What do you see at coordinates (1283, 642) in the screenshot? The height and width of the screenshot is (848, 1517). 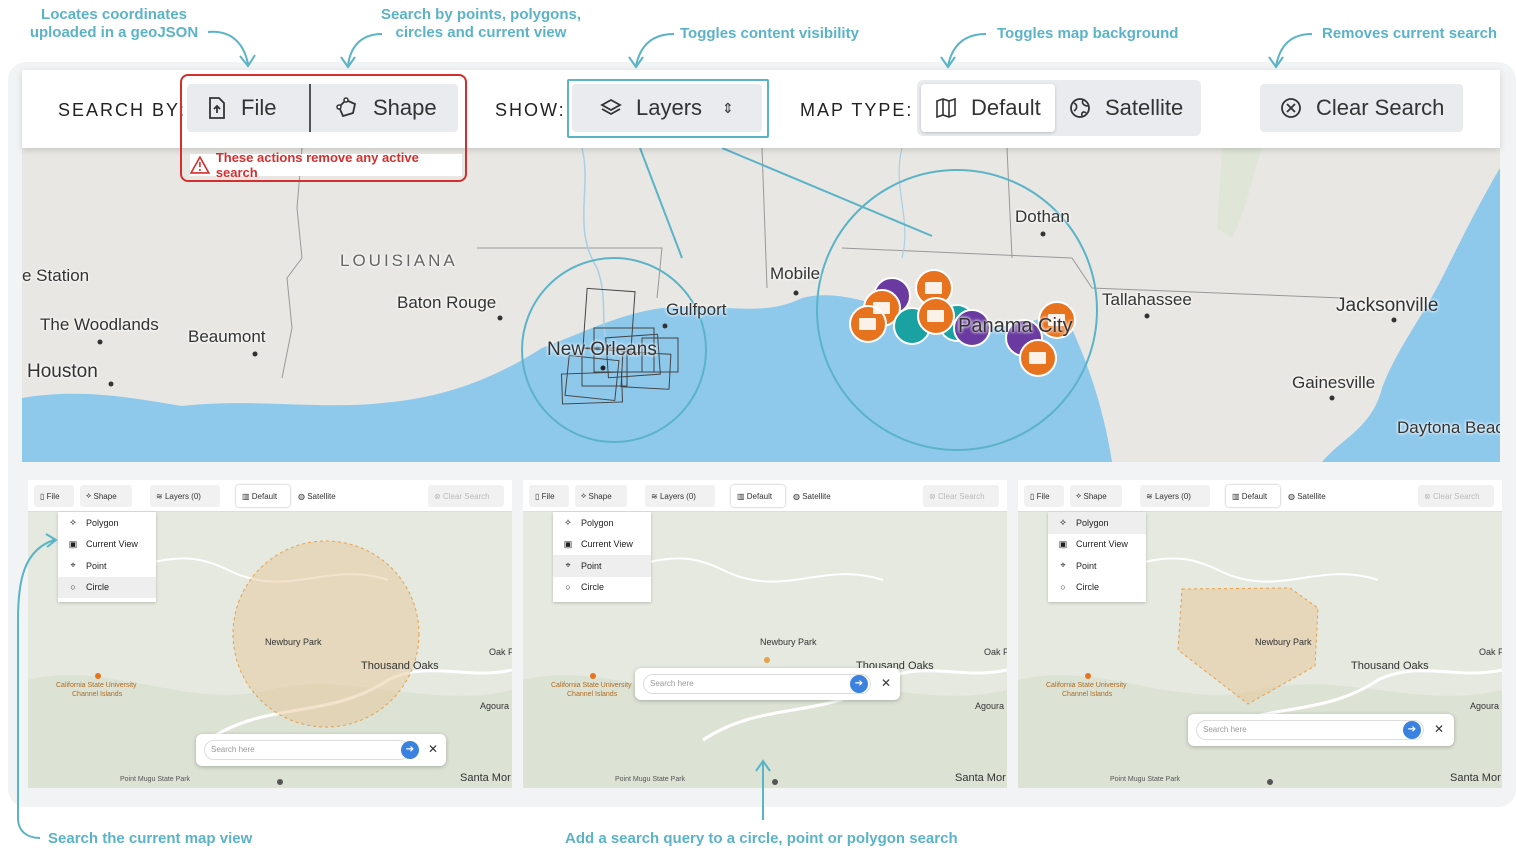 I see `panel-3-newbury: Newbury Park` at bounding box center [1283, 642].